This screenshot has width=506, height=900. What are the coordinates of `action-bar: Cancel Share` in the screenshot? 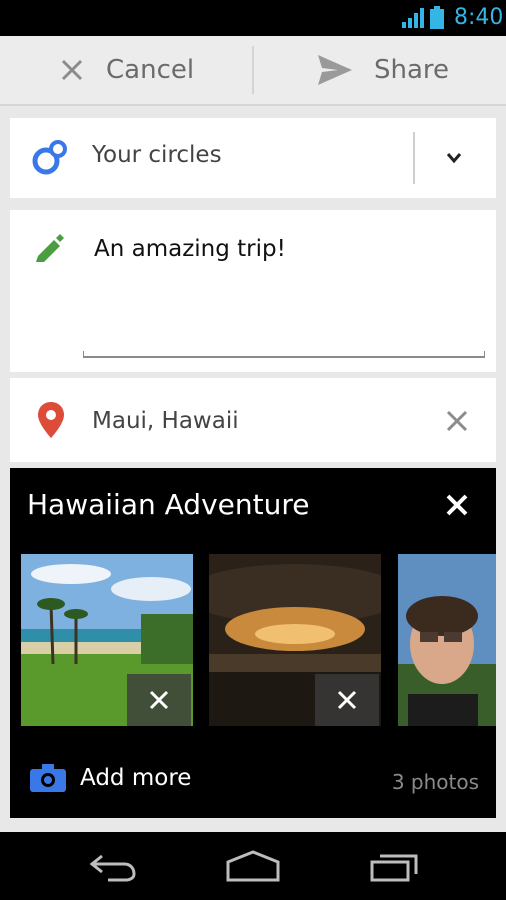 It's located at (253, 71).